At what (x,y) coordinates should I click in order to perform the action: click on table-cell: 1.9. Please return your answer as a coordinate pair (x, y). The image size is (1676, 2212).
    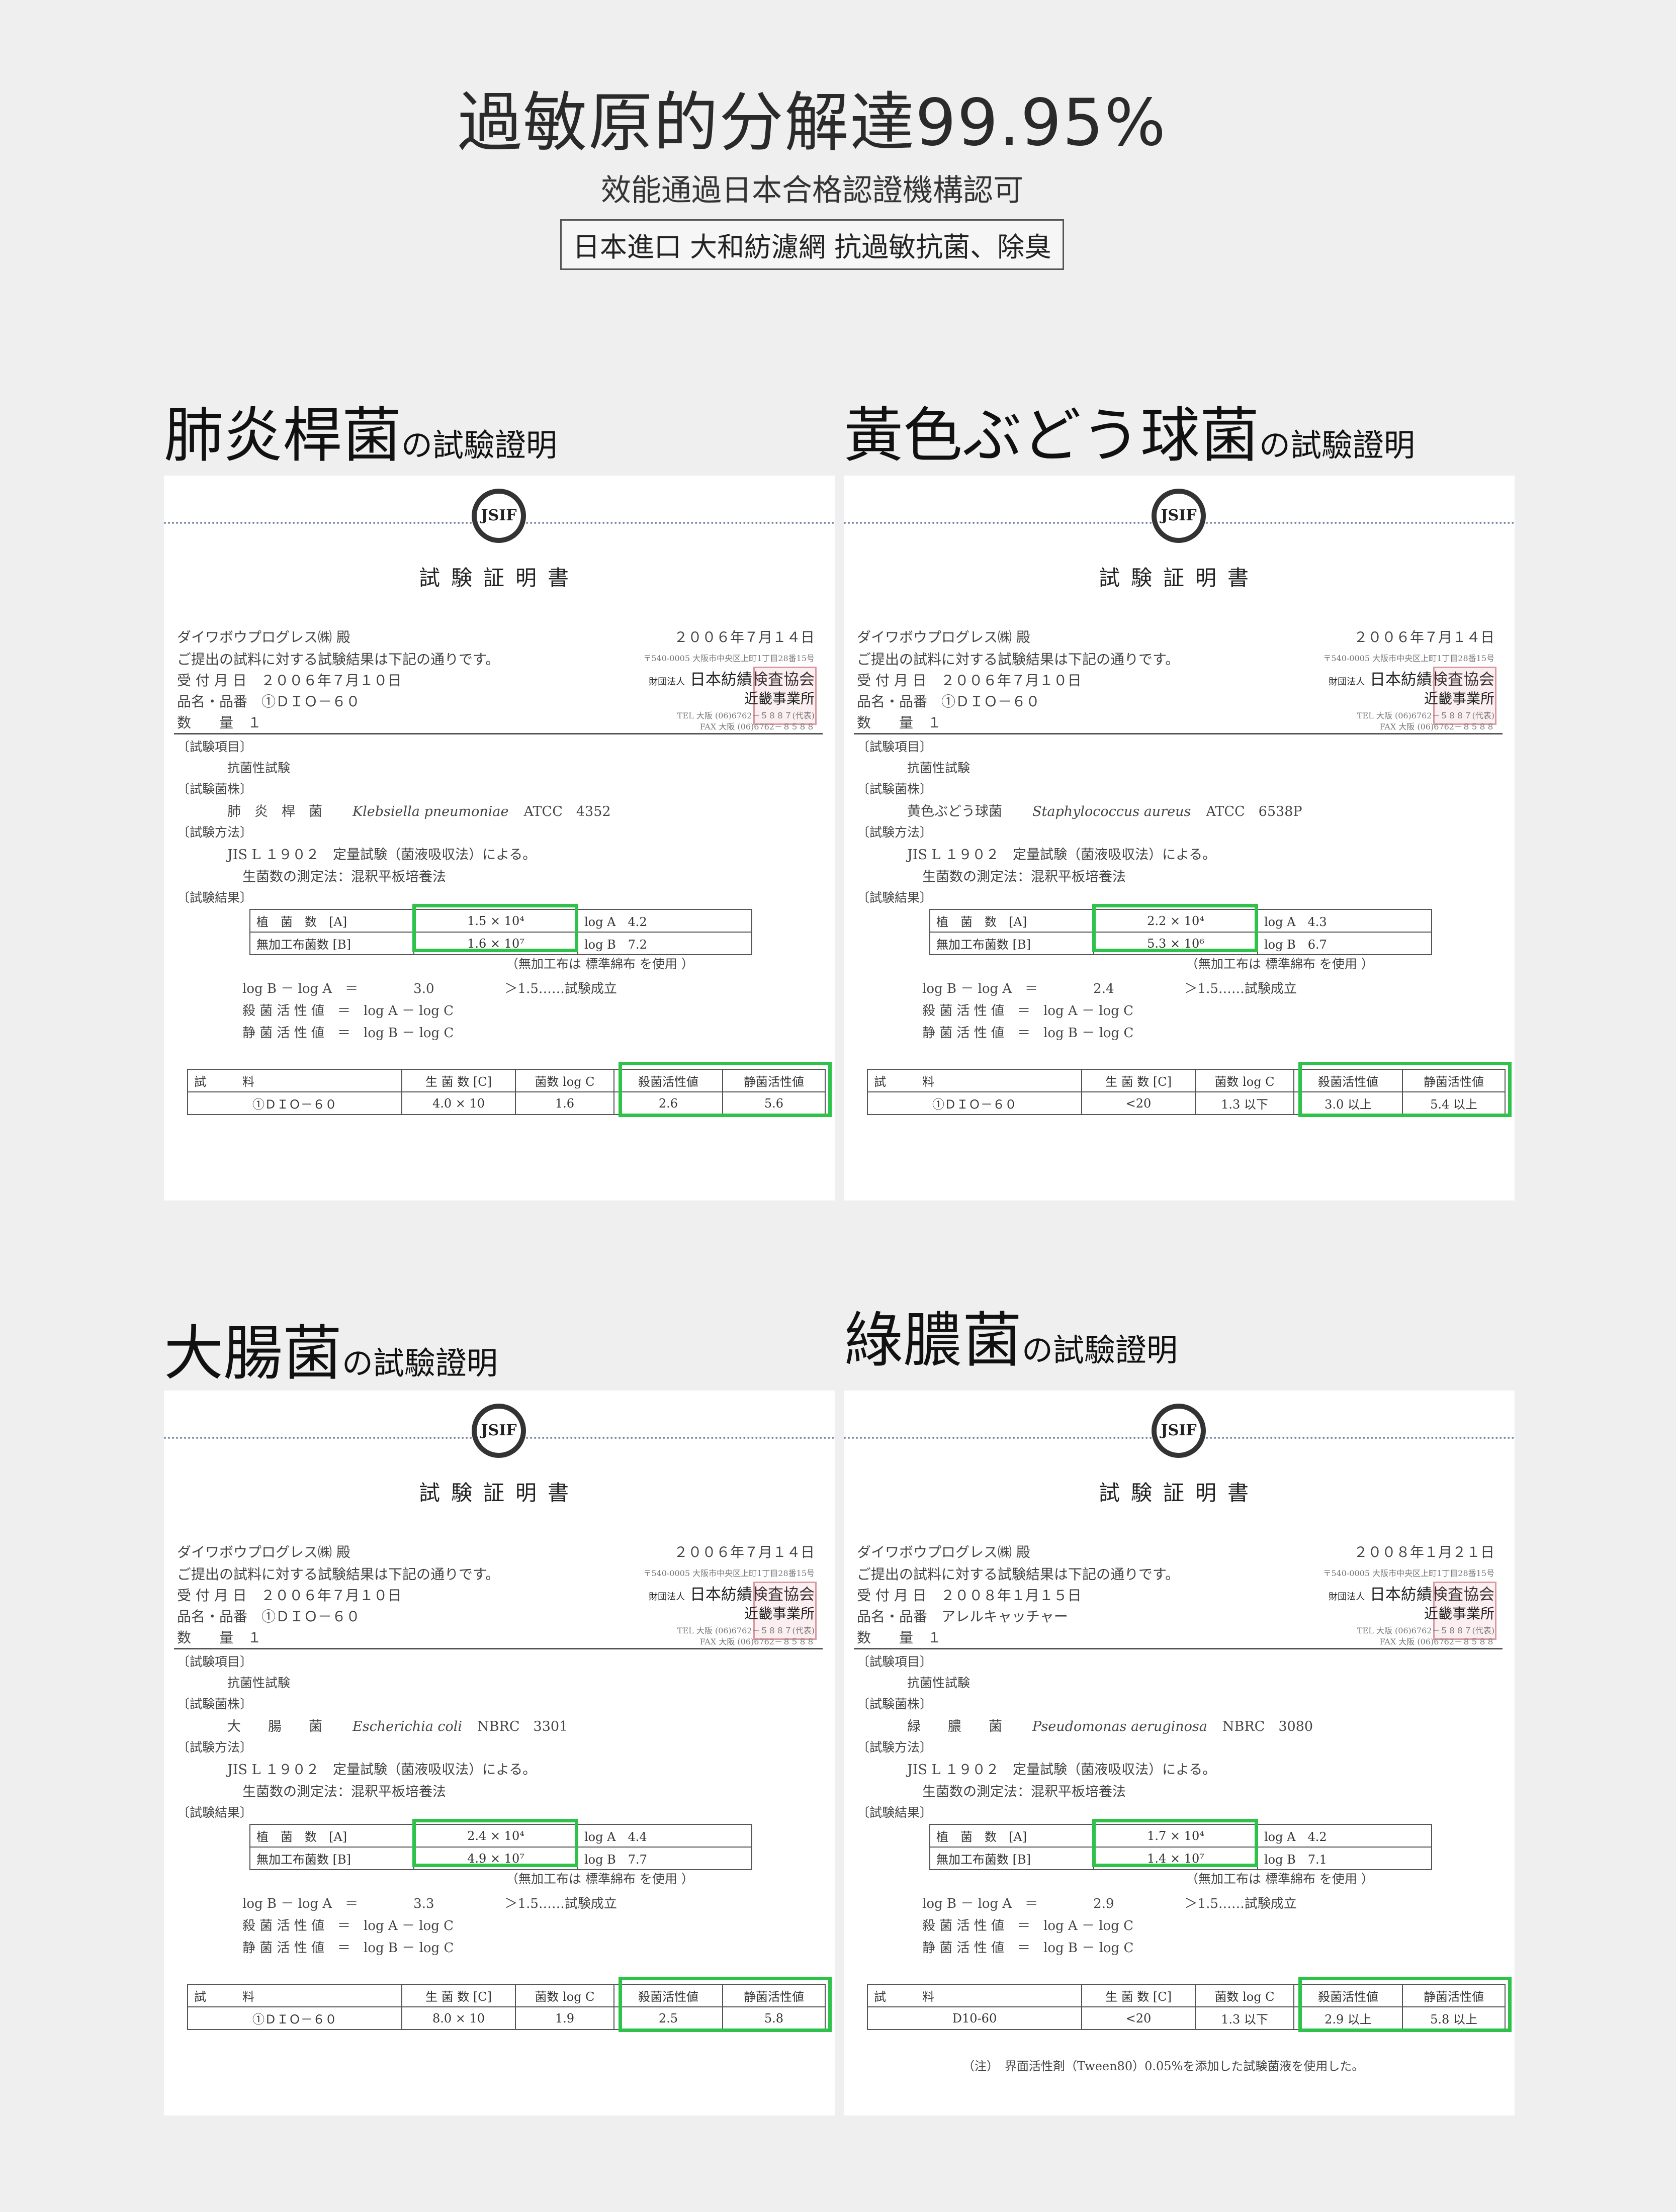
    Looking at the image, I should click on (564, 2018).